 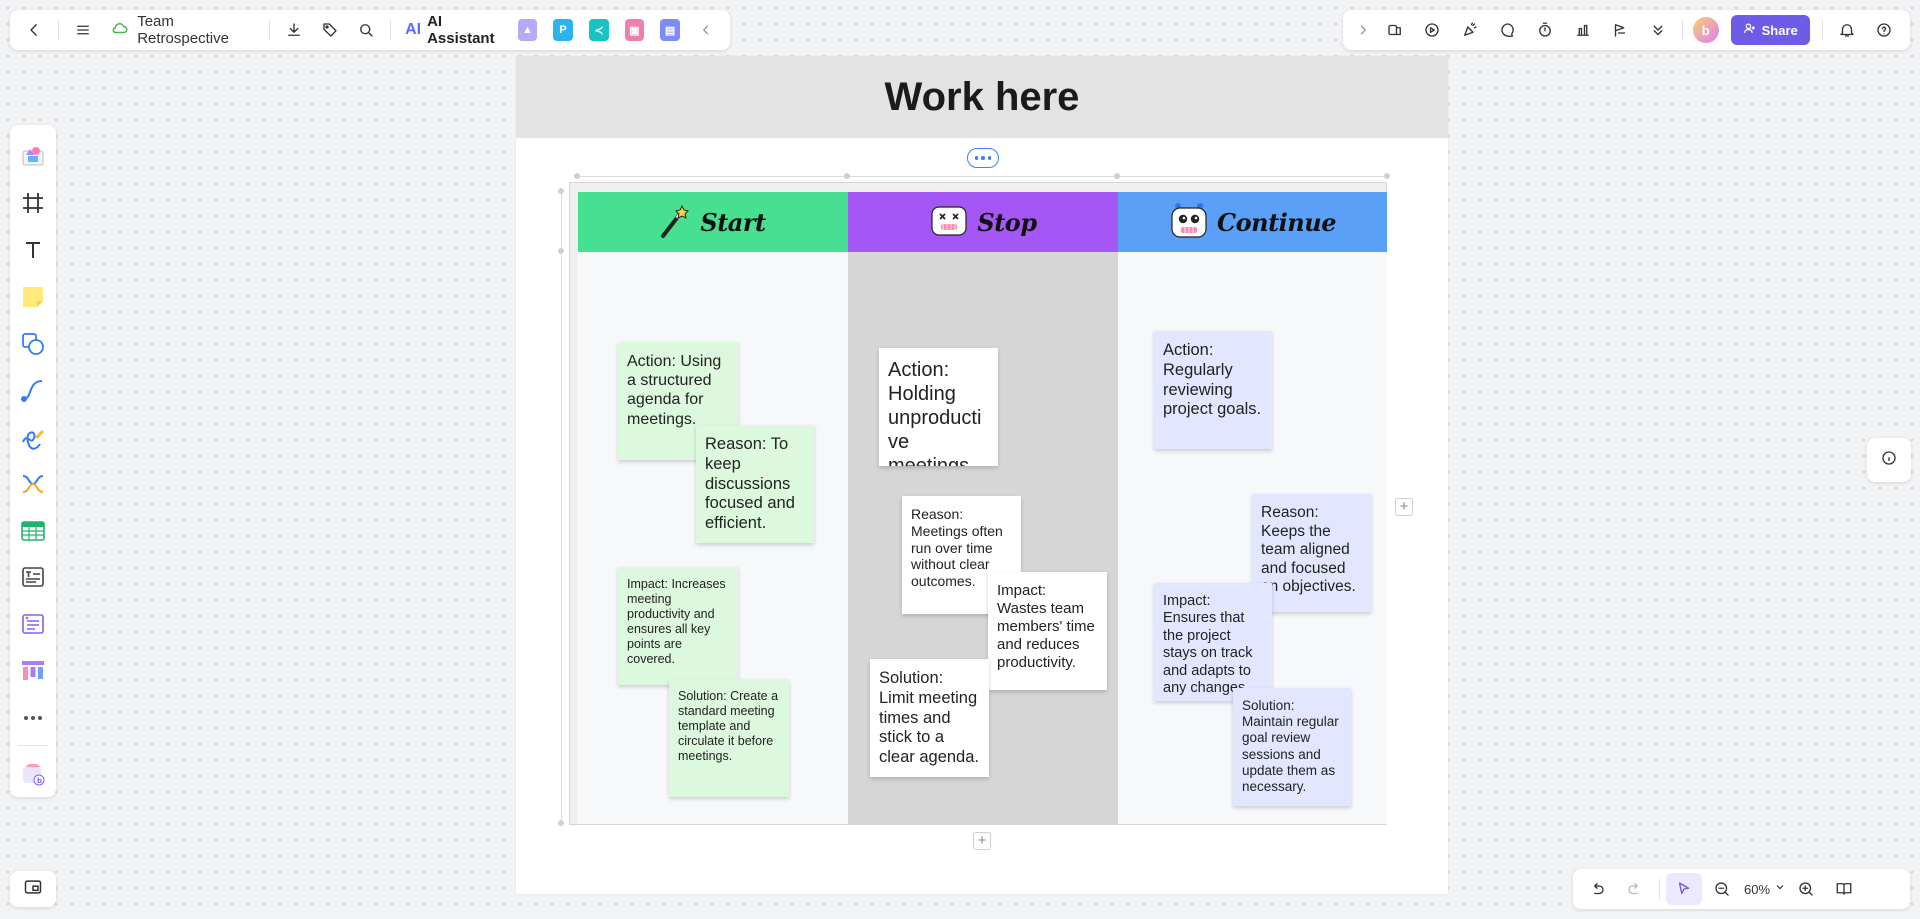 I want to click on sticky-note-stop-action: Action: Holding unproductive meetings., so click(x=938, y=407).